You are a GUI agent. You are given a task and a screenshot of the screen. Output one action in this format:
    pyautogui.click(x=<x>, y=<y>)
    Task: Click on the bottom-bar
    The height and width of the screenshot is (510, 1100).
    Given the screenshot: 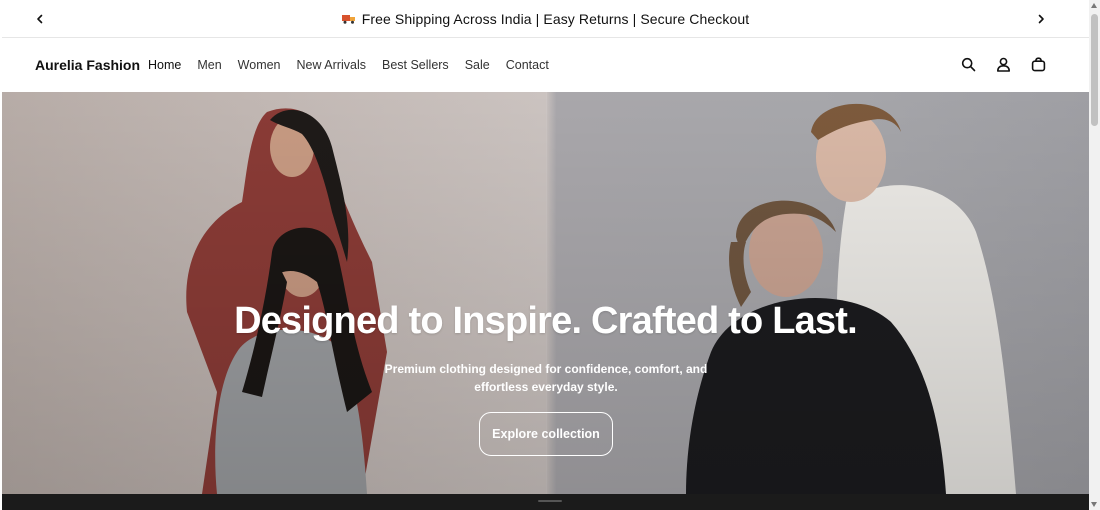 What is the action you would take?
    pyautogui.click(x=545, y=502)
    